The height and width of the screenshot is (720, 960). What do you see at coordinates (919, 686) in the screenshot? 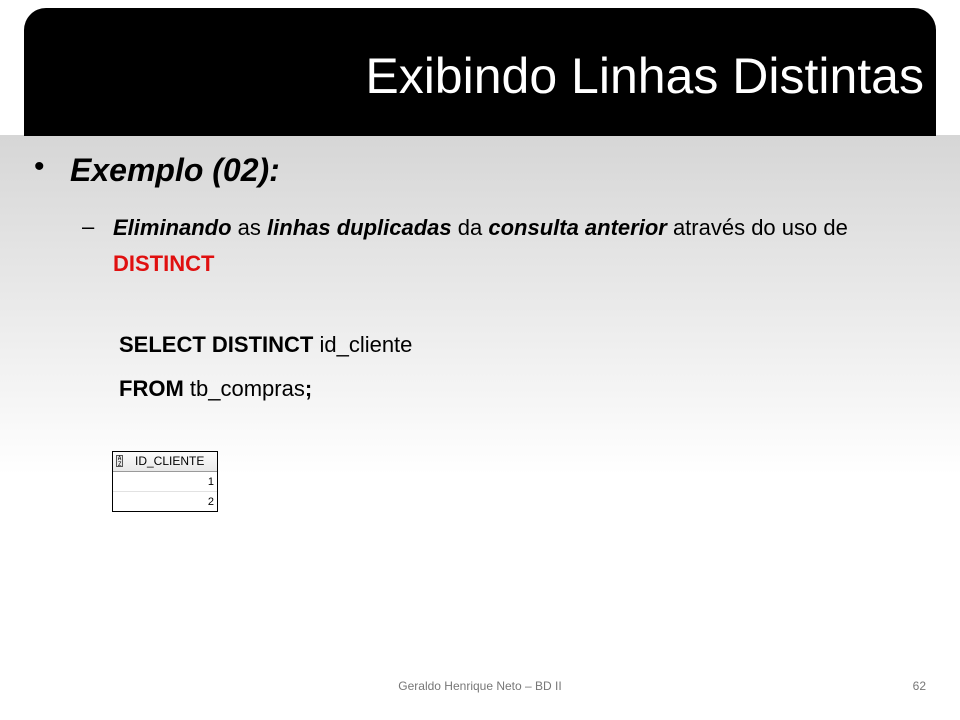
I see `page-number: 62` at bounding box center [919, 686].